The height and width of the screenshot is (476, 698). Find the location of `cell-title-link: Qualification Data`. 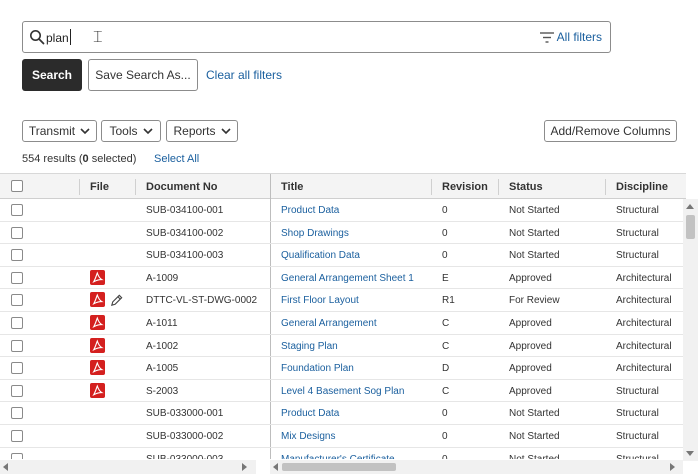

cell-title-link: Qualification Data is located at coordinates (320, 255).